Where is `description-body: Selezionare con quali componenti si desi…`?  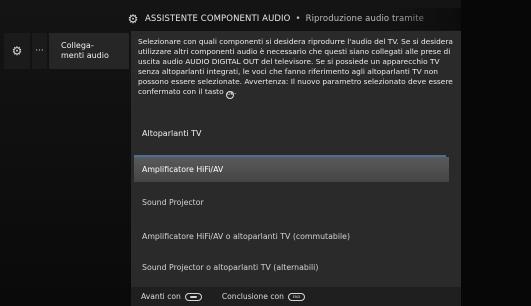
description-body: Selezionare con quali componenti si desi… is located at coordinates (295, 66).